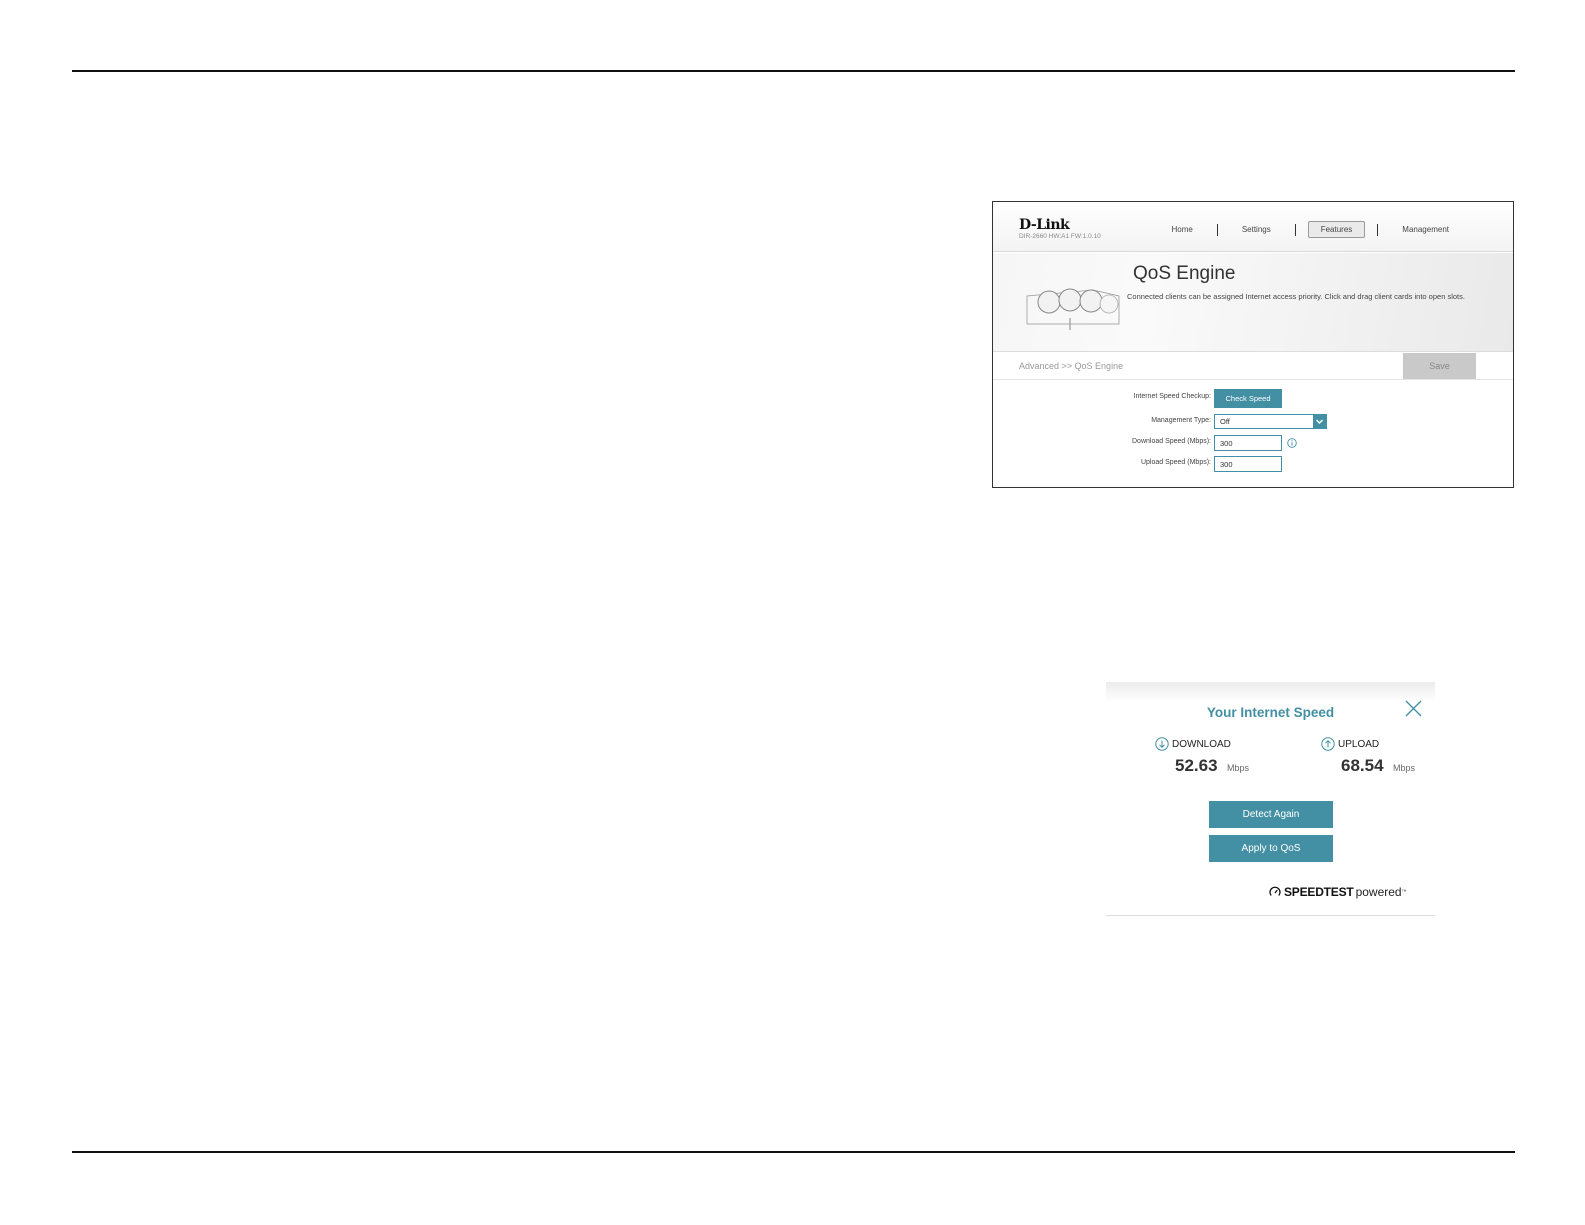  I want to click on apply-to-qos-button: Apply to QoS, so click(1271, 848).